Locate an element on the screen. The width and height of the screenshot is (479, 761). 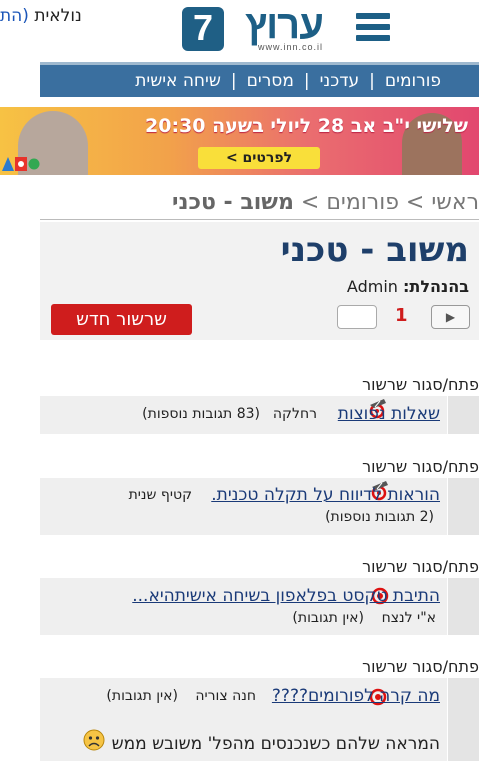
forum-moderation: בהנהלת: Admin is located at coordinates (254, 286).